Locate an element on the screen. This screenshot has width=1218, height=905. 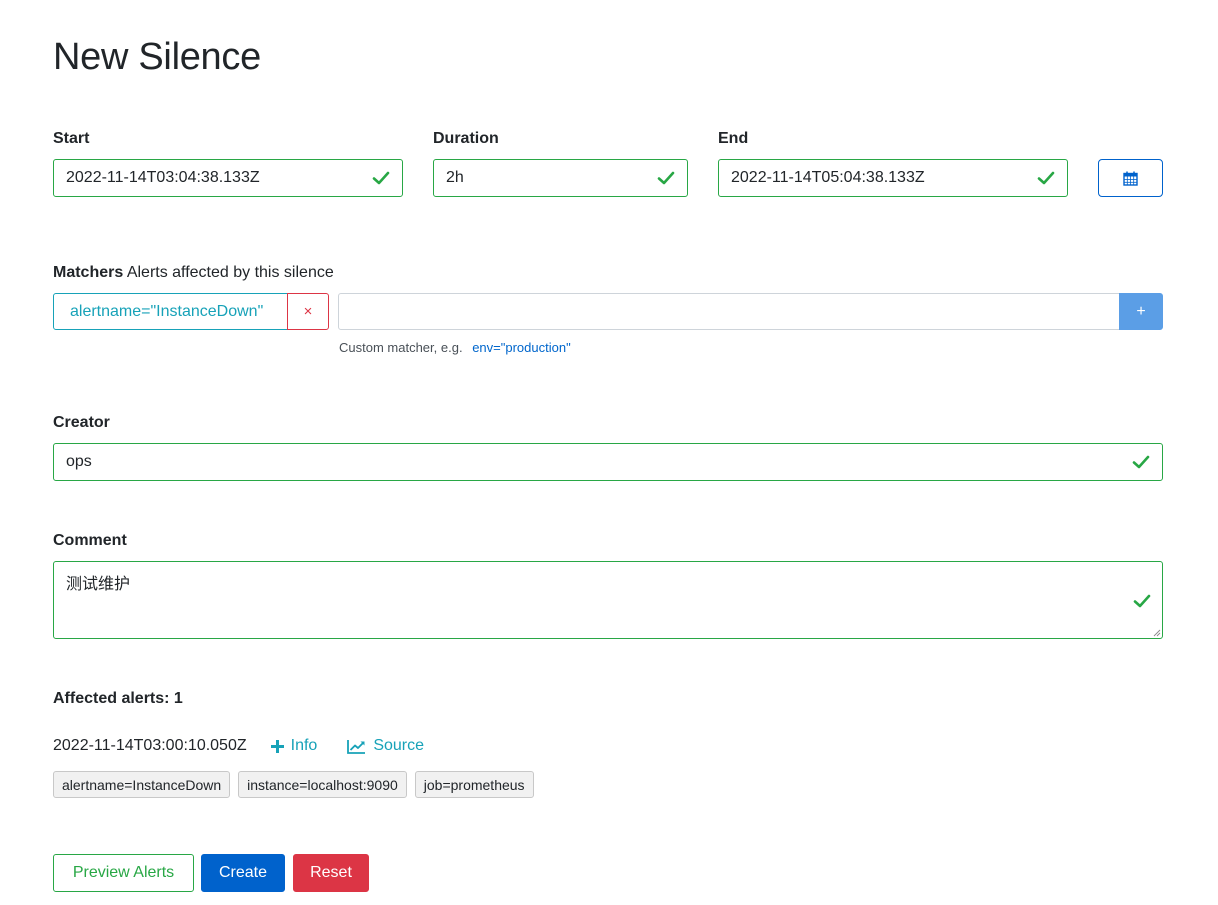
label-badge: job=prometheus is located at coordinates (474, 784).